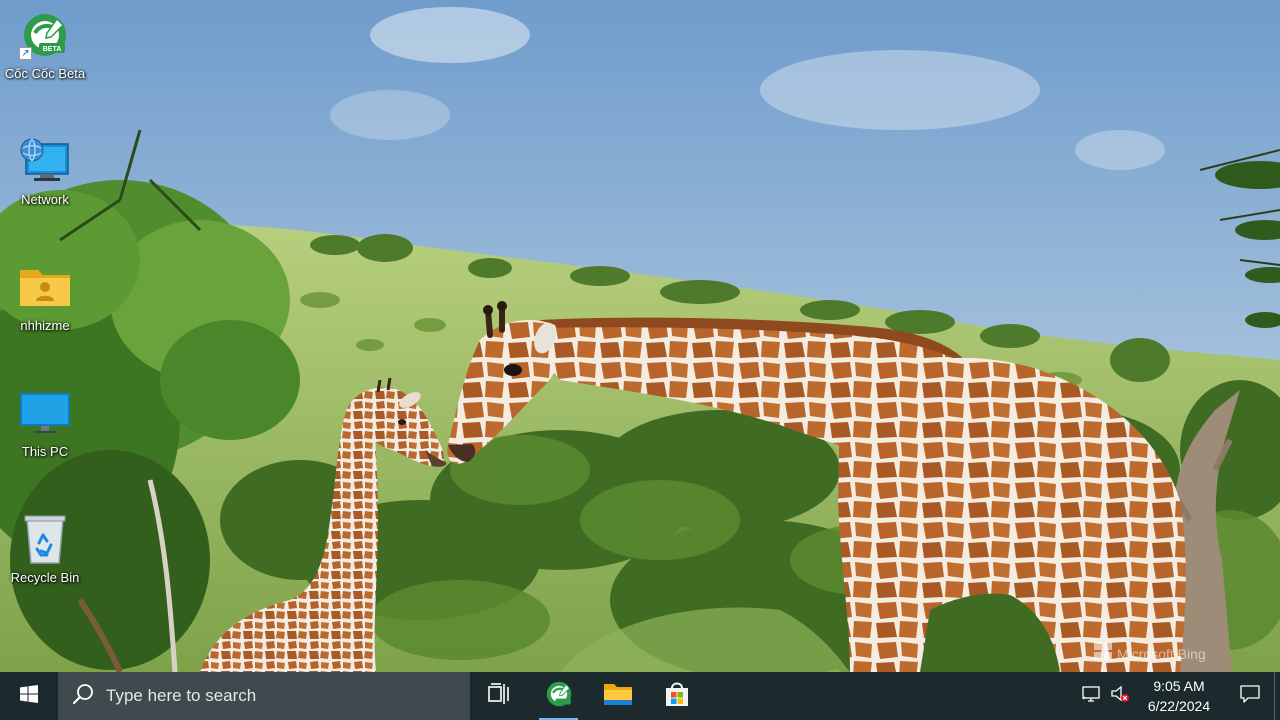  I want to click on coccoc-beta-icon, so click(559, 696).